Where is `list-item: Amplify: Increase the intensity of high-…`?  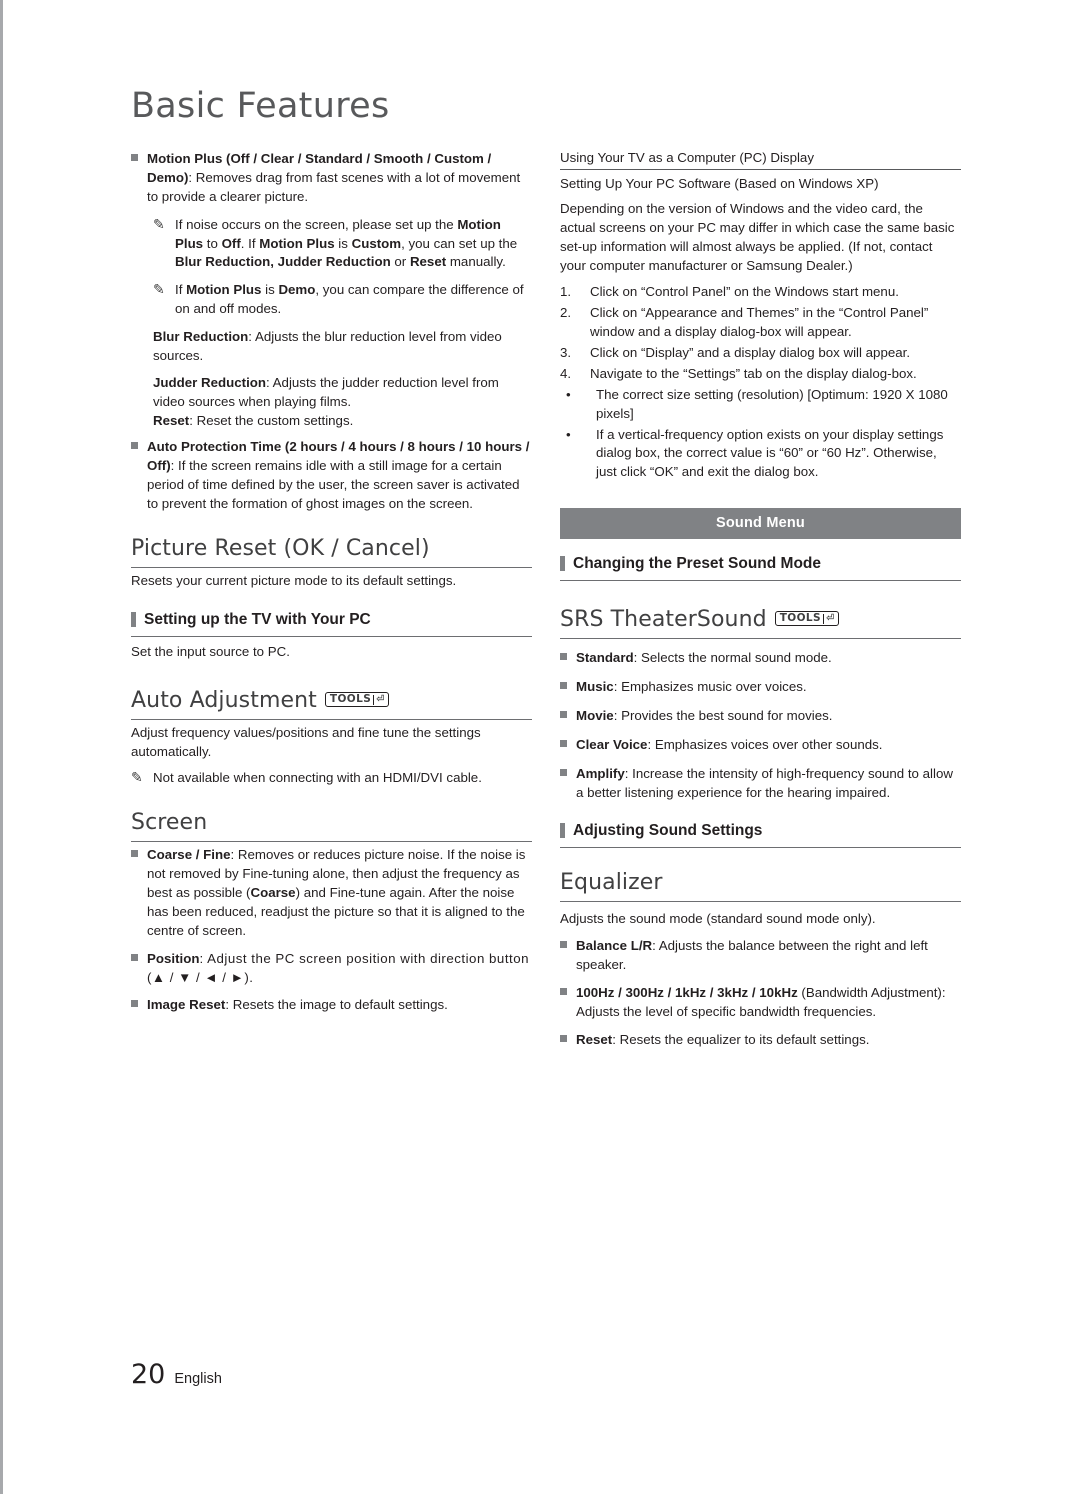 list-item: Amplify: Increase the intensity of high-… is located at coordinates (760, 784).